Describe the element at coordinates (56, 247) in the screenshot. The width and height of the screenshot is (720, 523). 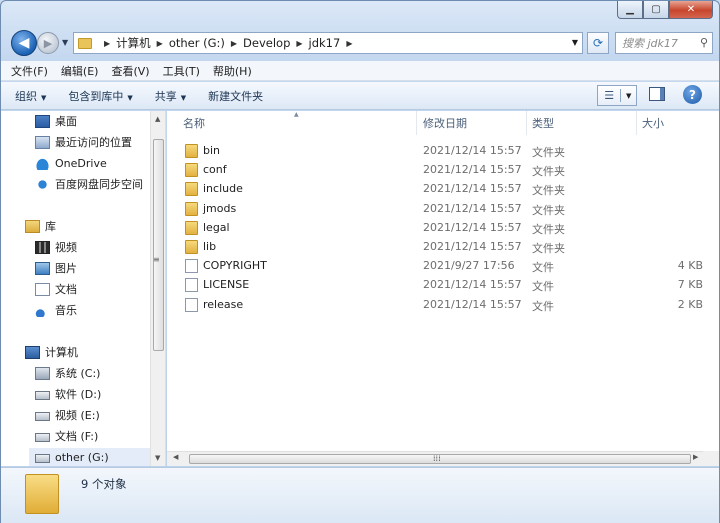
I see `nav-videos: 视频` at that location.